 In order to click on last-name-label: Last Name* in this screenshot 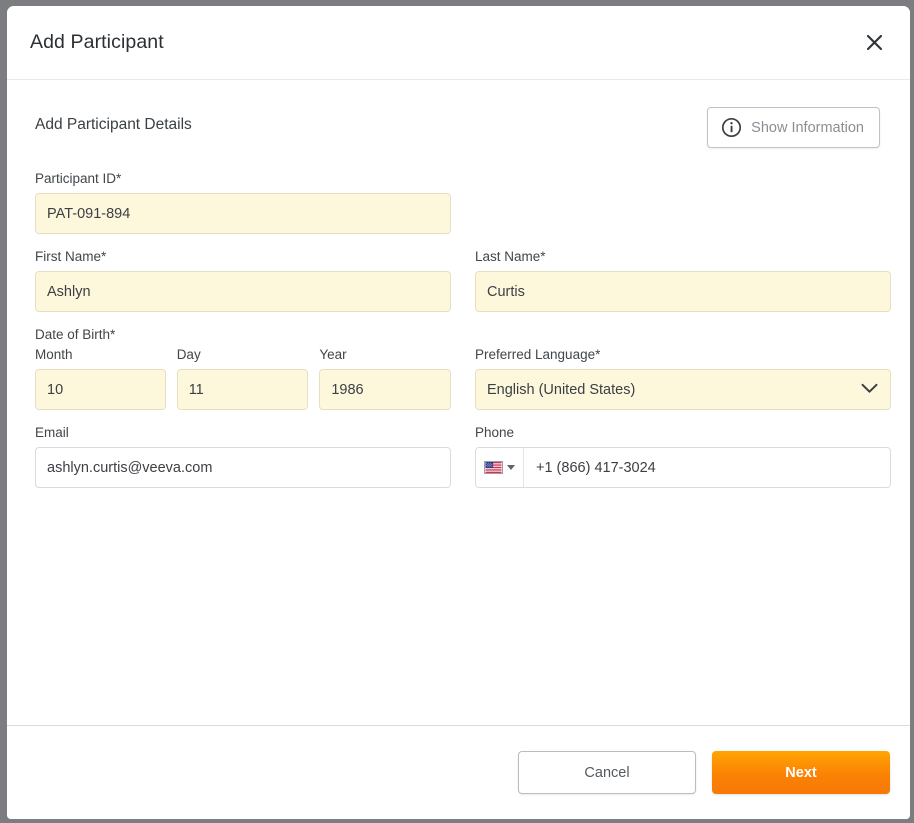, I will do `click(510, 256)`.